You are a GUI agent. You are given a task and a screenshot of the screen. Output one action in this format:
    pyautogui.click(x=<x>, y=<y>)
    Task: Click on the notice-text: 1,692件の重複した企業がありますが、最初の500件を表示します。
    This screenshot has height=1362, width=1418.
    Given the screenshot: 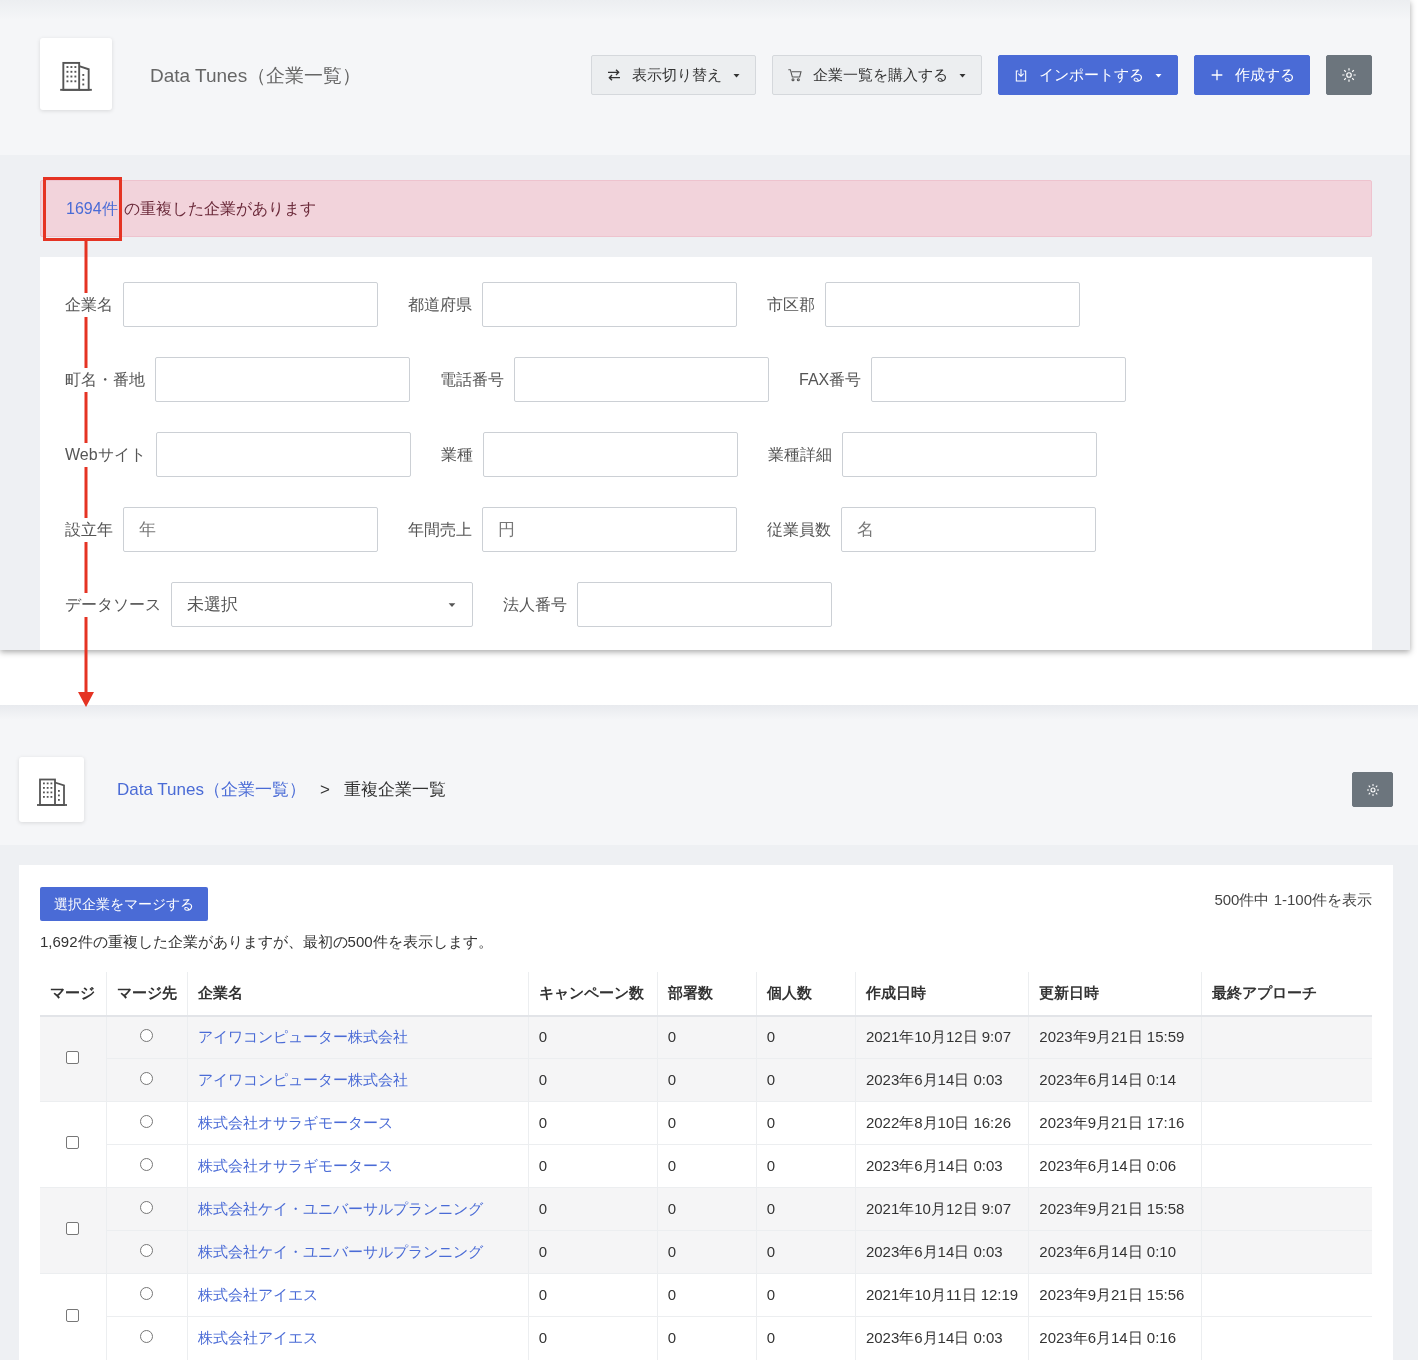 What is the action you would take?
    pyautogui.click(x=267, y=942)
    